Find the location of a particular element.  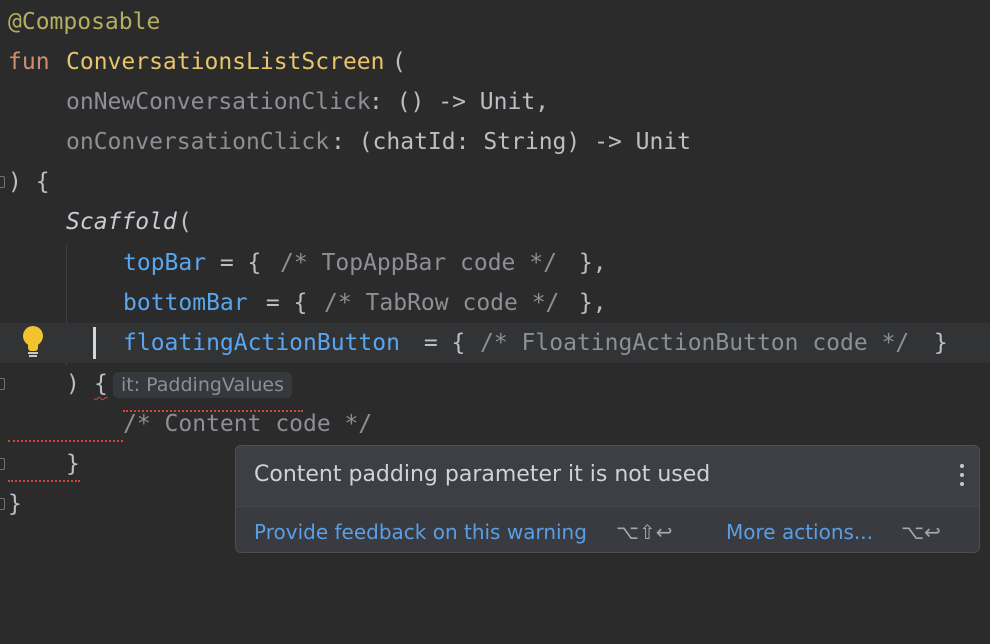

parameter-type: : () -> Unit, is located at coordinates (459, 102).